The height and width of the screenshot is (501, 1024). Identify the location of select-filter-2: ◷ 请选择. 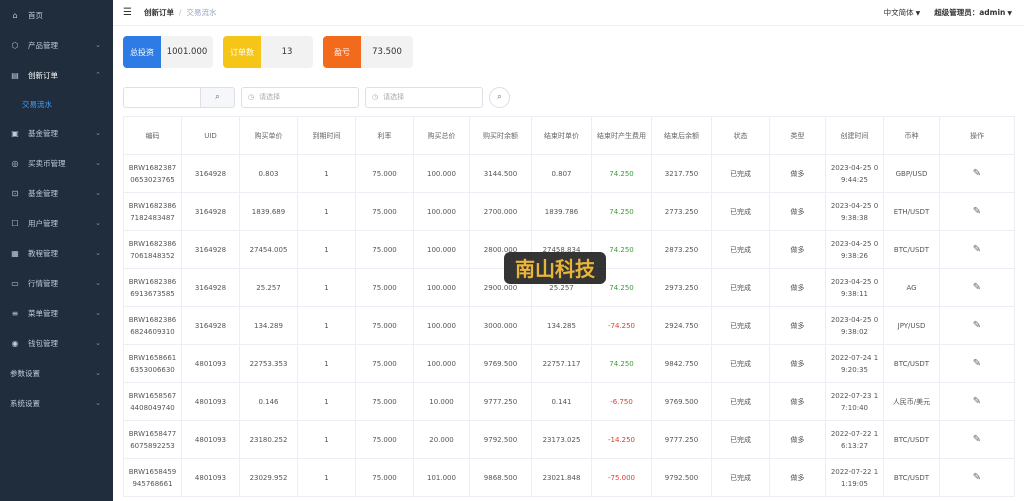
(424, 97).